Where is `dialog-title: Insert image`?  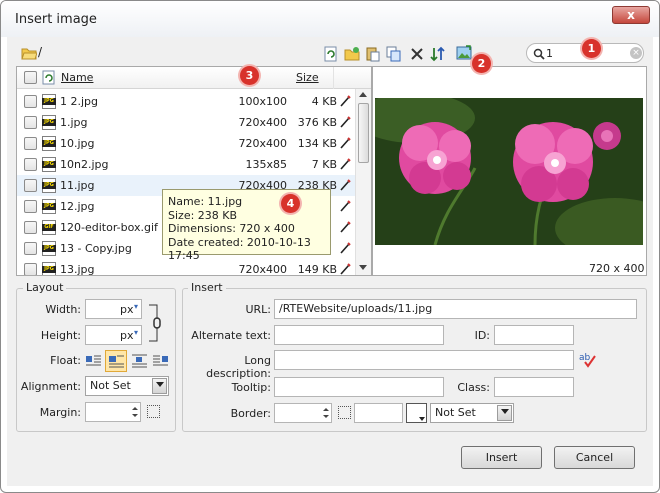 dialog-title: Insert image is located at coordinates (56, 19).